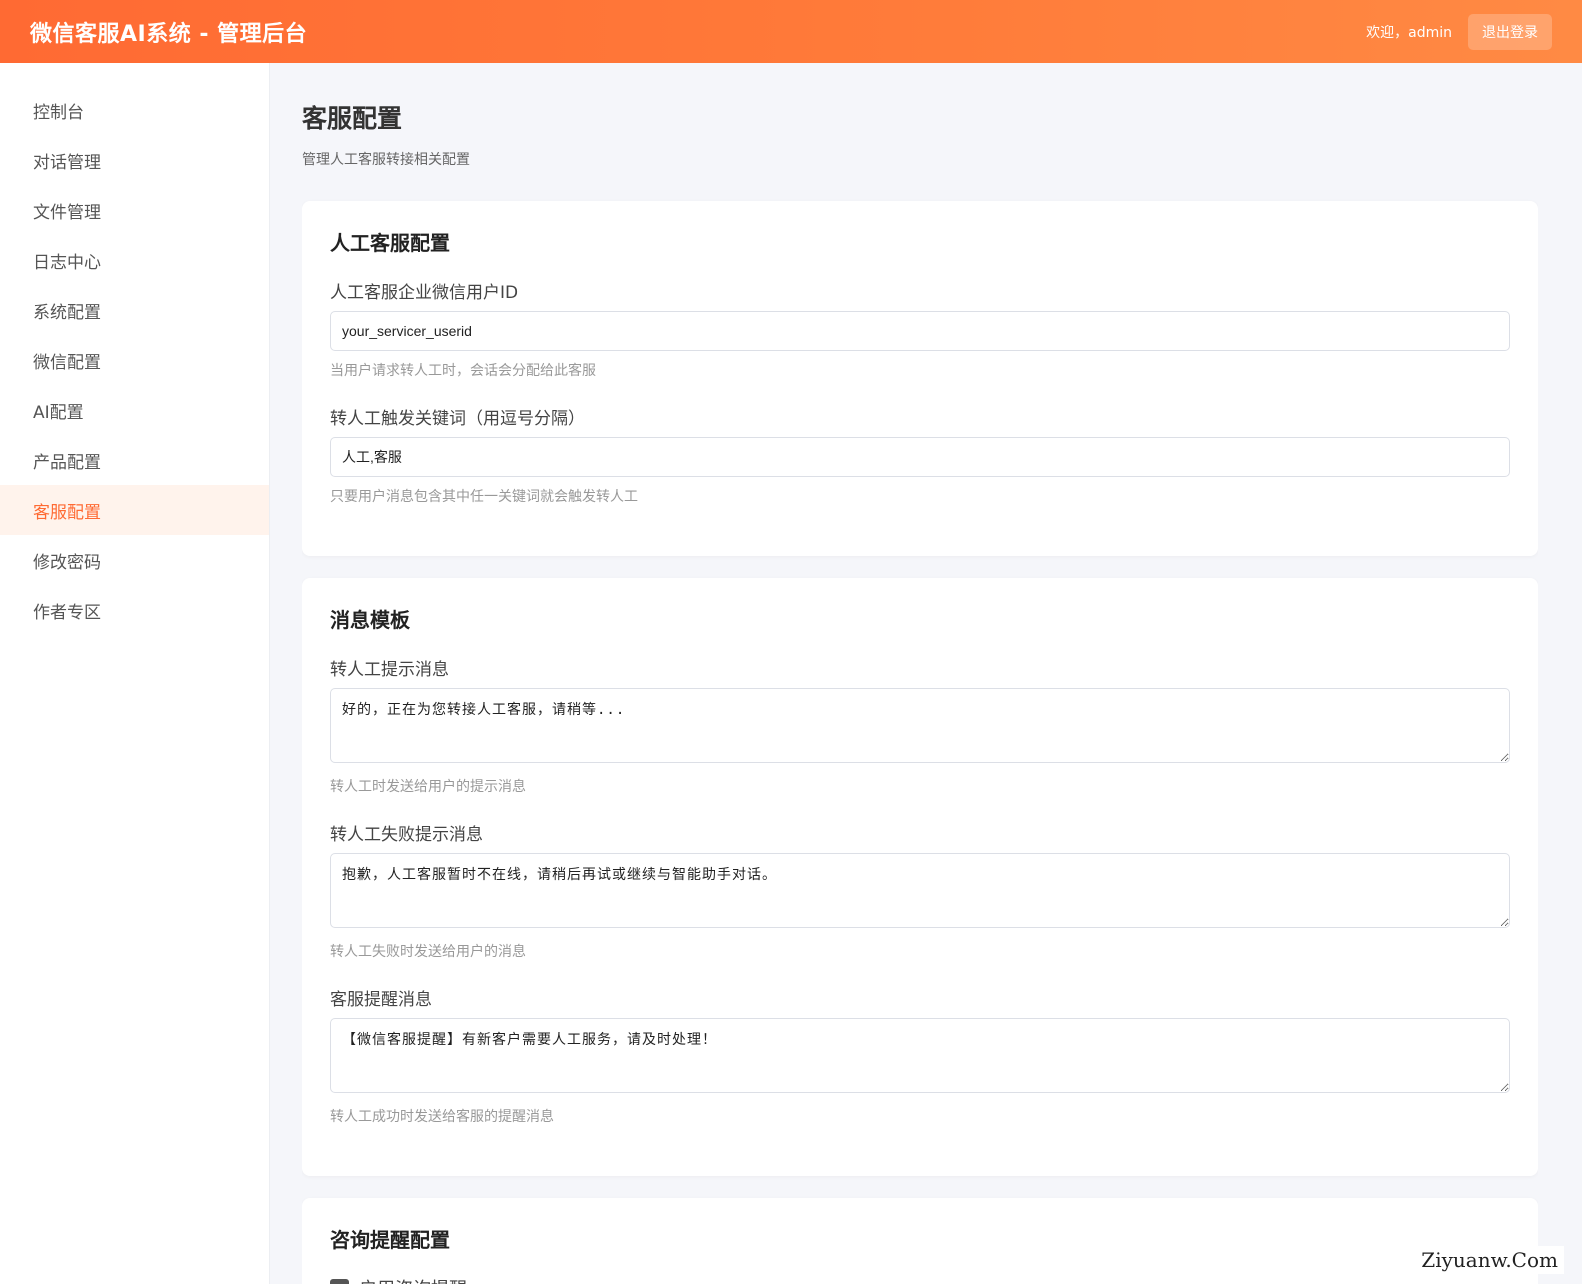 This screenshot has height=1284, width=1582. I want to click on sidebar-item-service-config: 客服配置, so click(134, 510).